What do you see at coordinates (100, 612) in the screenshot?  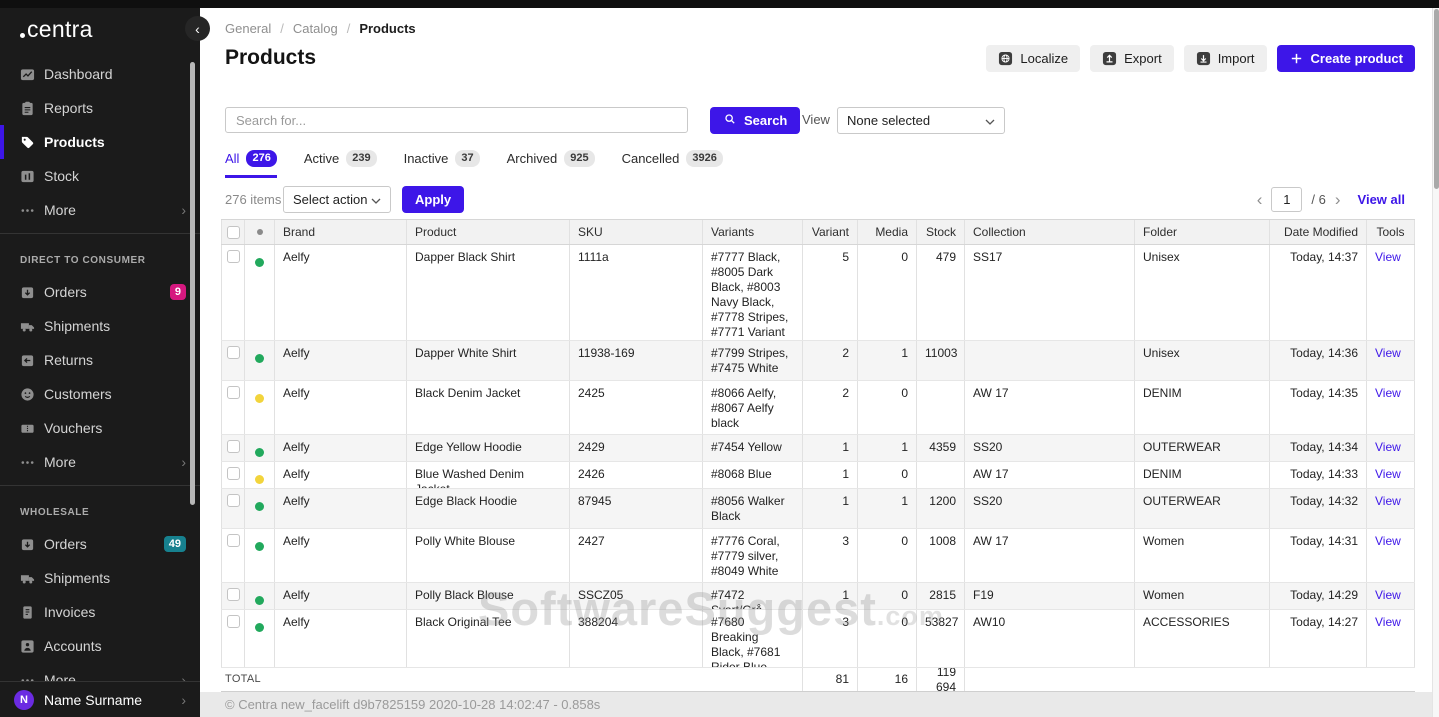 I see `sidebar-item-invoices: Invoices` at bounding box center [100, 612].